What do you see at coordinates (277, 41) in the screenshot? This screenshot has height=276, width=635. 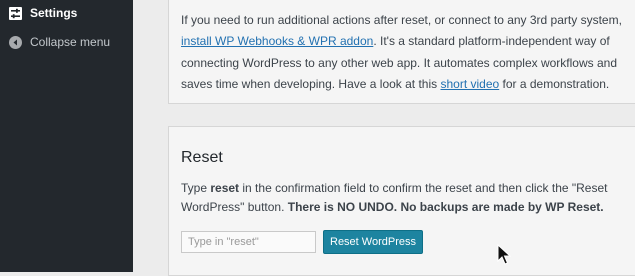 I see `install-webhooks-link: install WP Webhooks & WPR addon` at bounding box center [277, 41].